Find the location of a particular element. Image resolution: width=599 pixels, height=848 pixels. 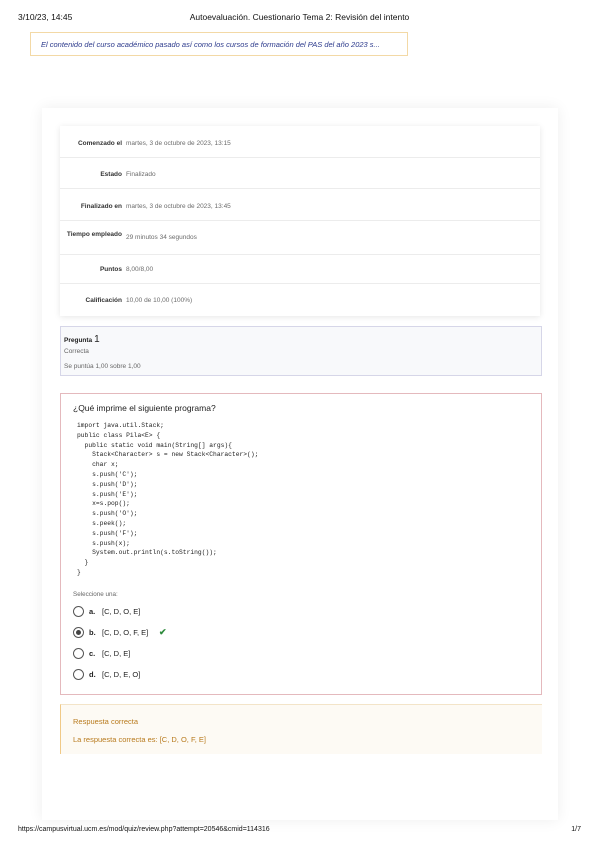

code-line: public static void main(String[] args){ is located at coordinates (154, 445).